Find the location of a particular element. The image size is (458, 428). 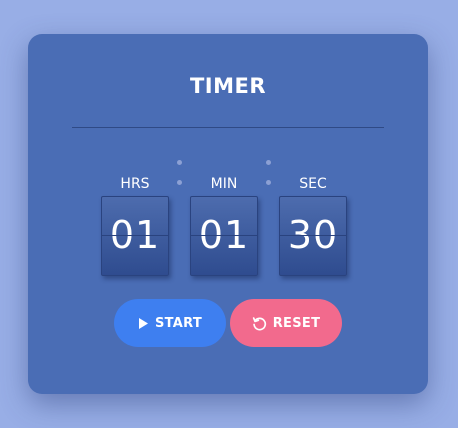

timer-title: TIMER is located at coordinates (228, 86).